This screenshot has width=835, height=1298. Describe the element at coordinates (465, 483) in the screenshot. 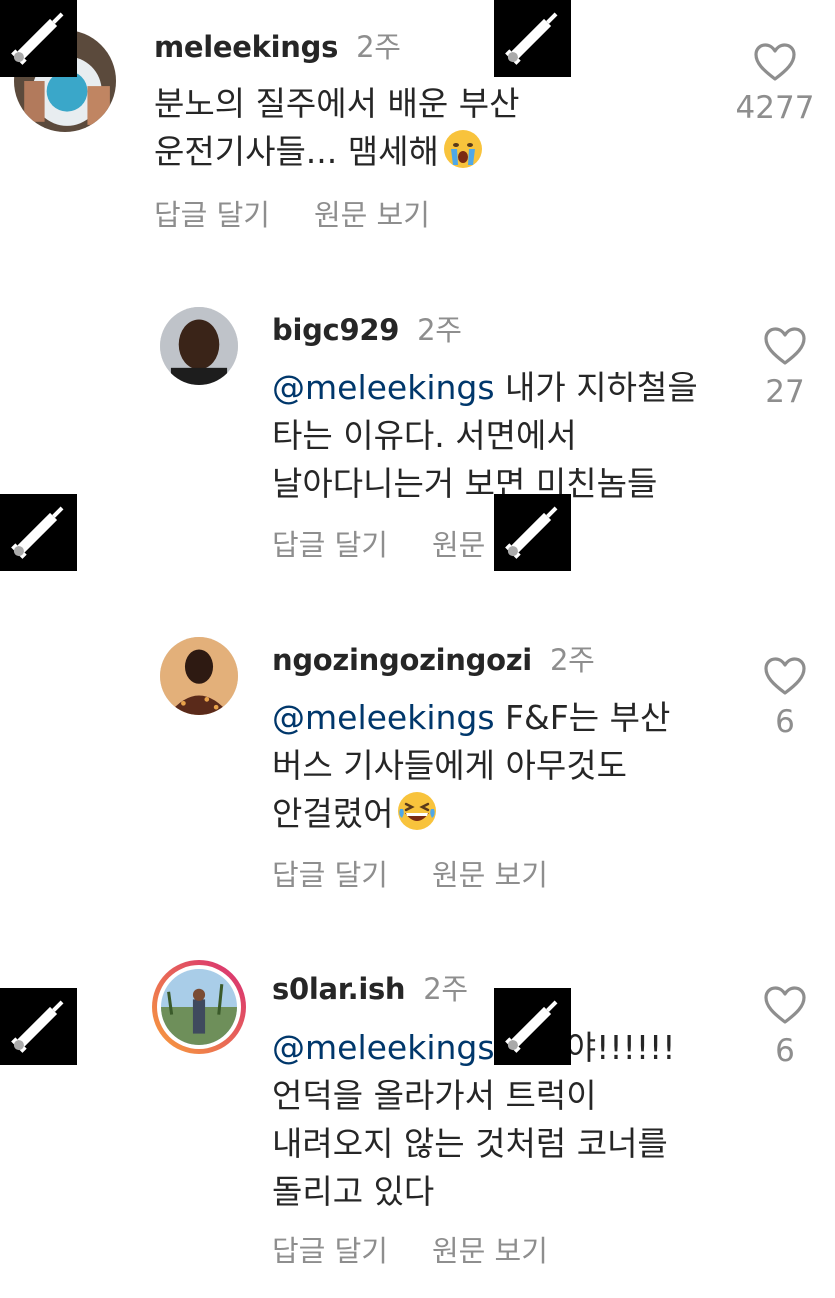

I see `comment-line: 날아다니는거 보면 미친놈들` at that location.